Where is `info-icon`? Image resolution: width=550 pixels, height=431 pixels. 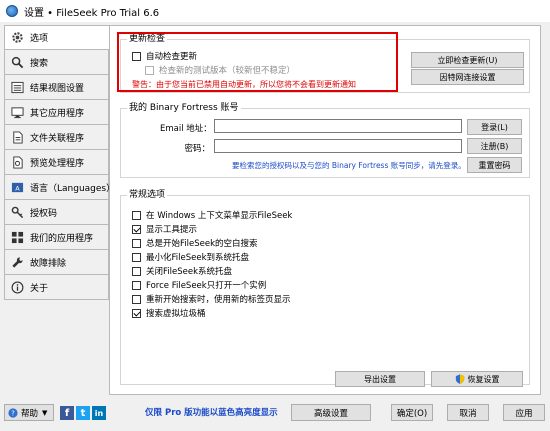
info-icon is located at coordinates (17, 287).